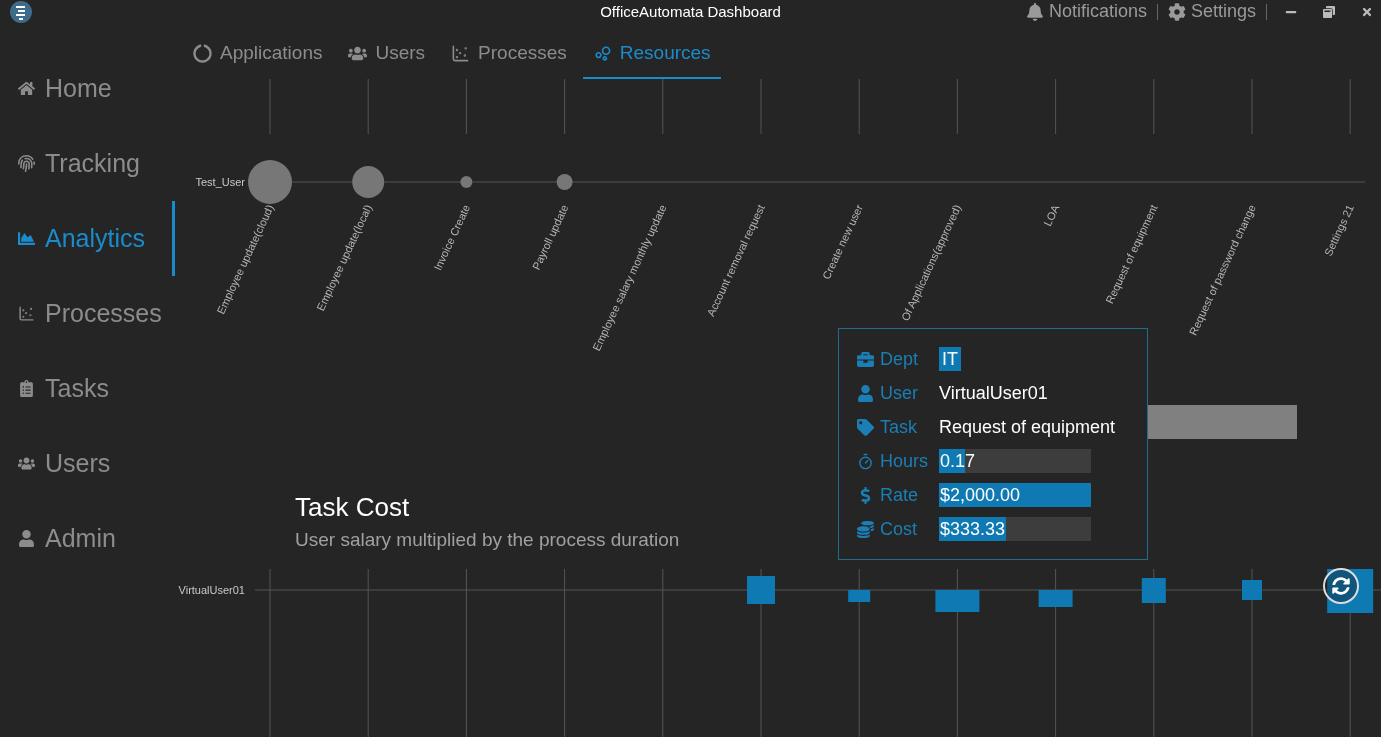  Describe the element at coordinates (1015, 529) in the screenshot. I see `value-bar: $333.33` at that location.